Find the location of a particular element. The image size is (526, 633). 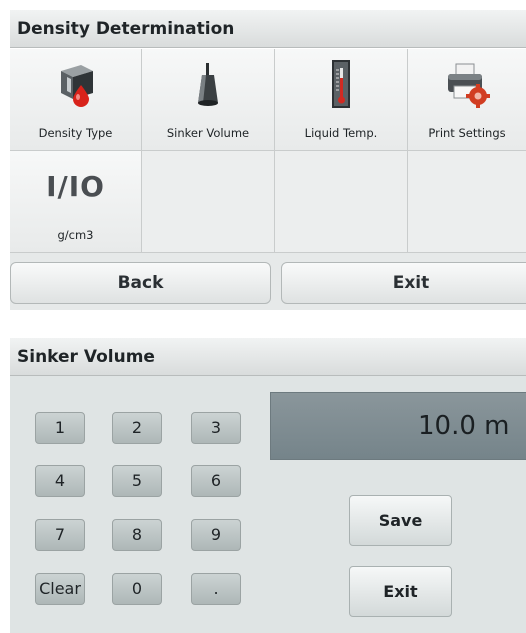

sinker-volume-tile: Sinker Volume is located at coordinates (208, 100).